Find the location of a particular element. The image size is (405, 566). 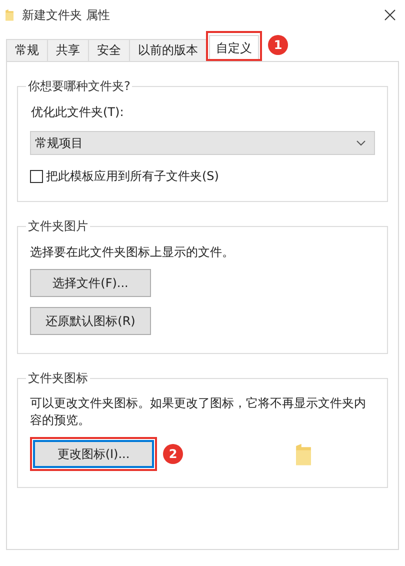

tab: 以前的版本 is located at coordinates (168, 49).